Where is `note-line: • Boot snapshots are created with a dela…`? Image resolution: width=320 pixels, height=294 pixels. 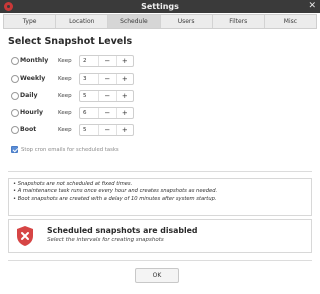 note-line: • Boot snapshots are created with a dela… is located at coordinates (115, 198).